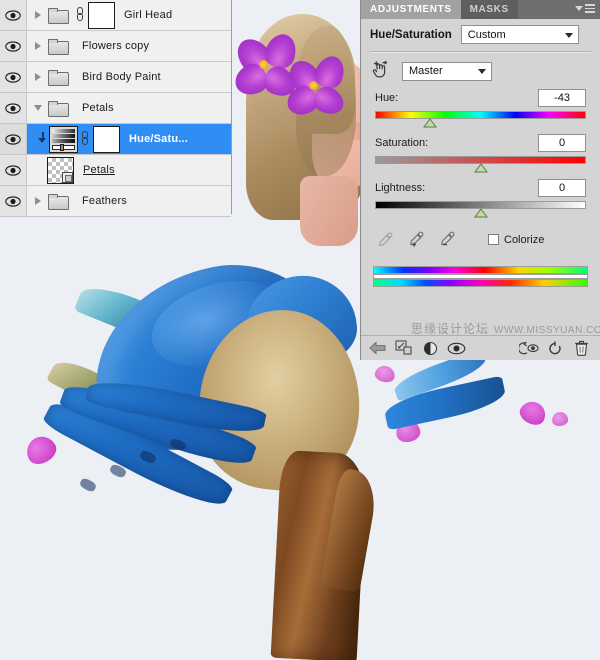 The height and width of the screenshot is (660, 600). I want to click on panel-tabbar: ADJUSTMENTS MASKS, so click(480, 9).